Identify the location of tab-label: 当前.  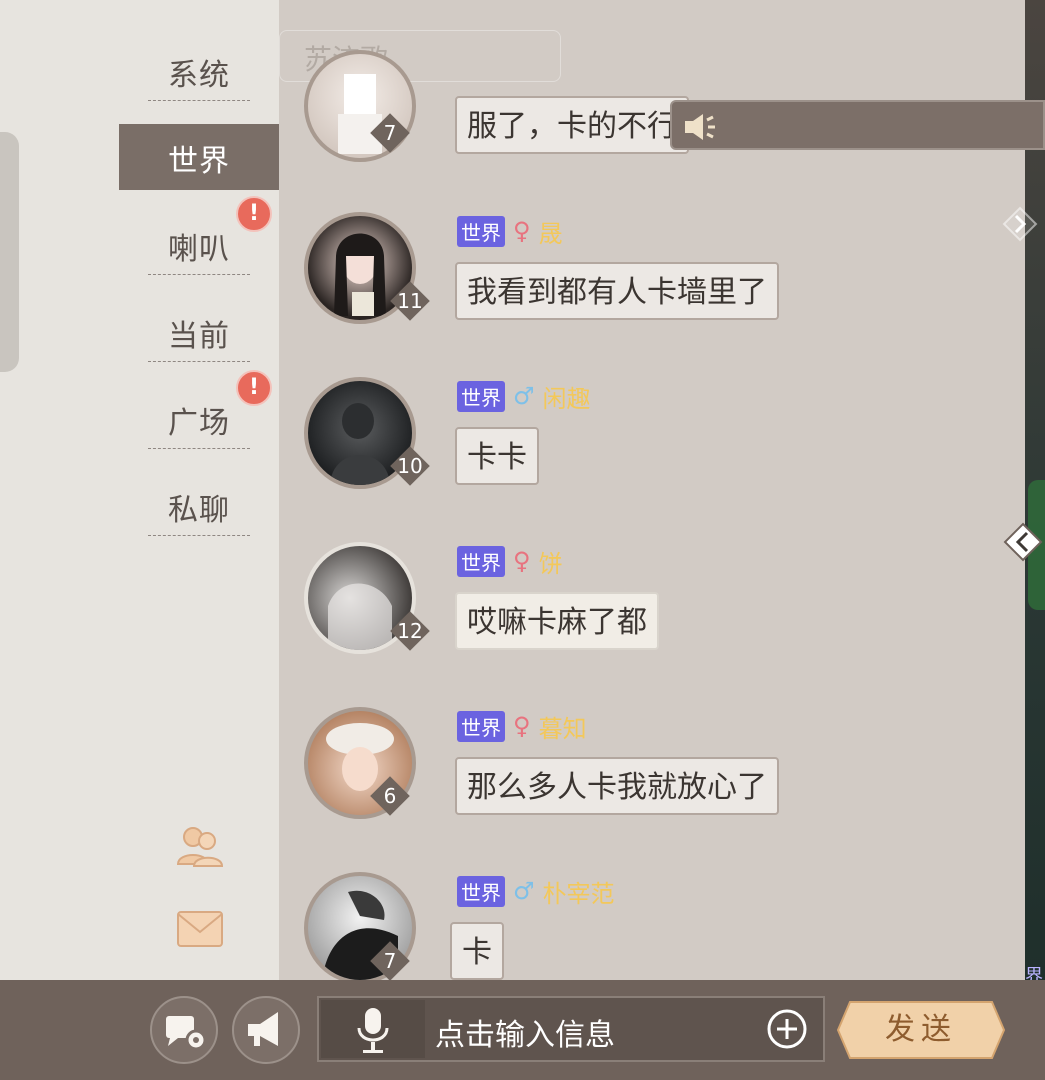
(199, 336).